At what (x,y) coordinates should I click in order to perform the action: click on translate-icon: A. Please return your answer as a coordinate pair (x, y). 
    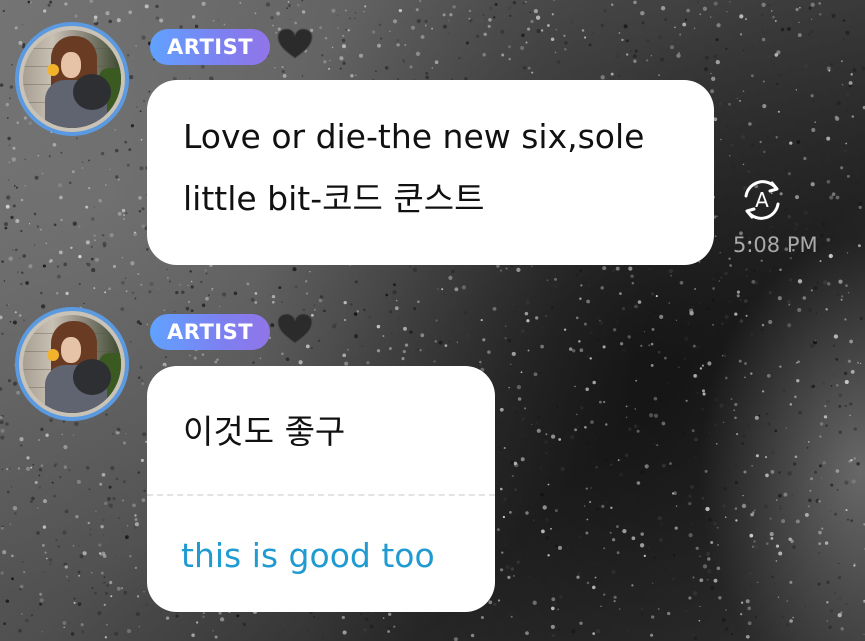
    Looking at the image, I should click on (762, 200).